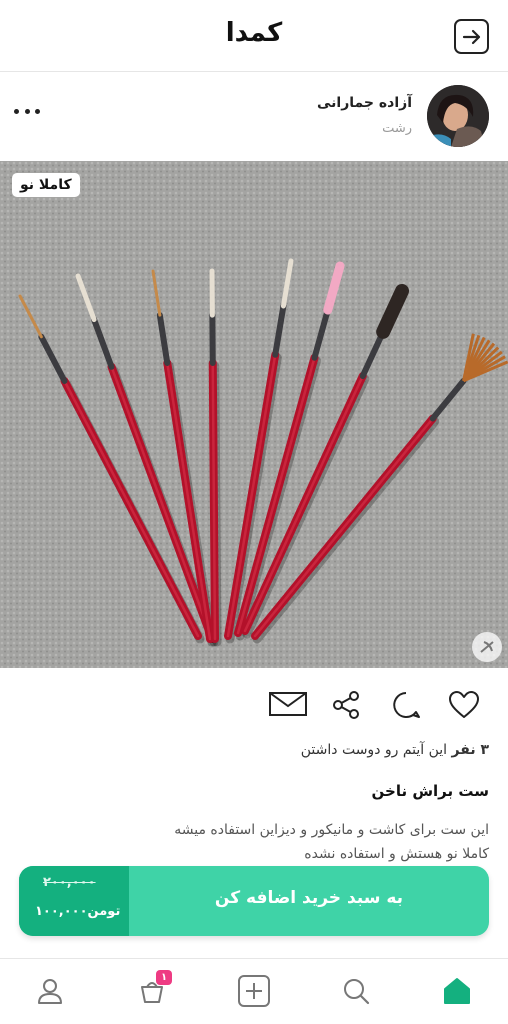 This screenshot has width=508, height=1024. Describe the element at coordinates (430, 791) in the screenshot. I see `product-title: ست براش ناخن` at that location.